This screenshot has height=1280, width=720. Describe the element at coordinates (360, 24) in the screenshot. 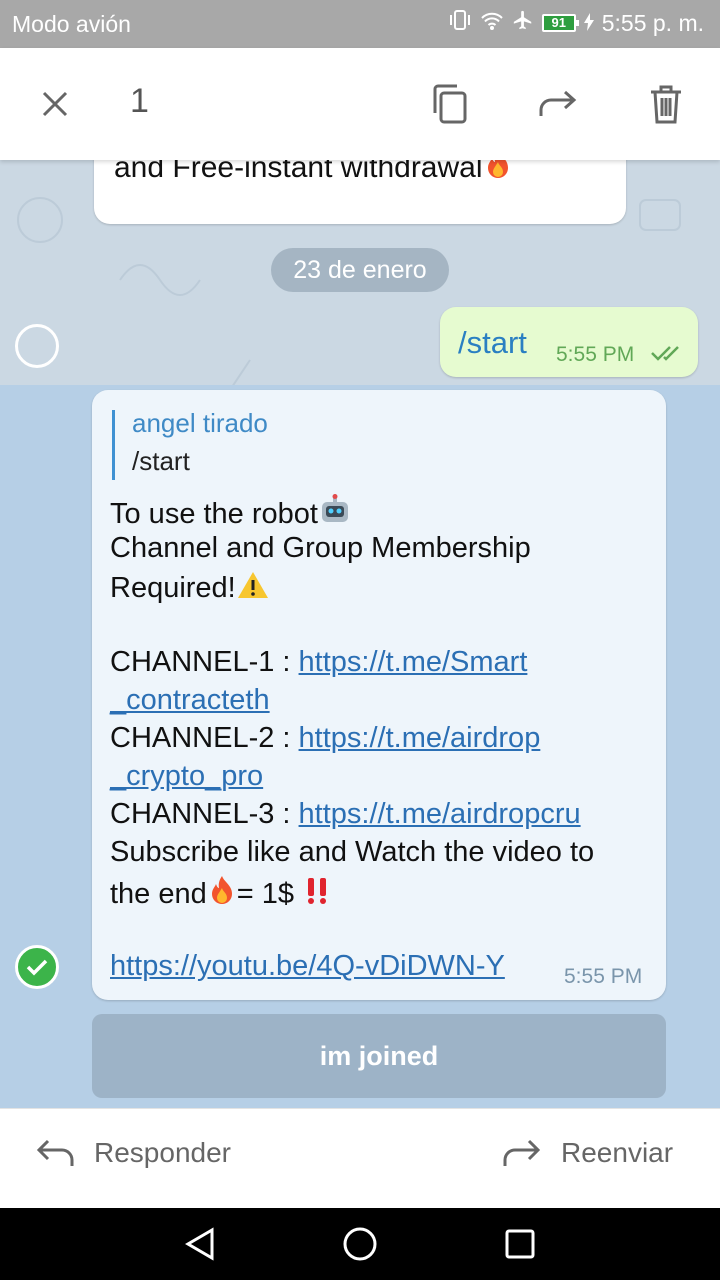

I see `status-bar: Modo avión 91 5:55 p. m.` at that location.